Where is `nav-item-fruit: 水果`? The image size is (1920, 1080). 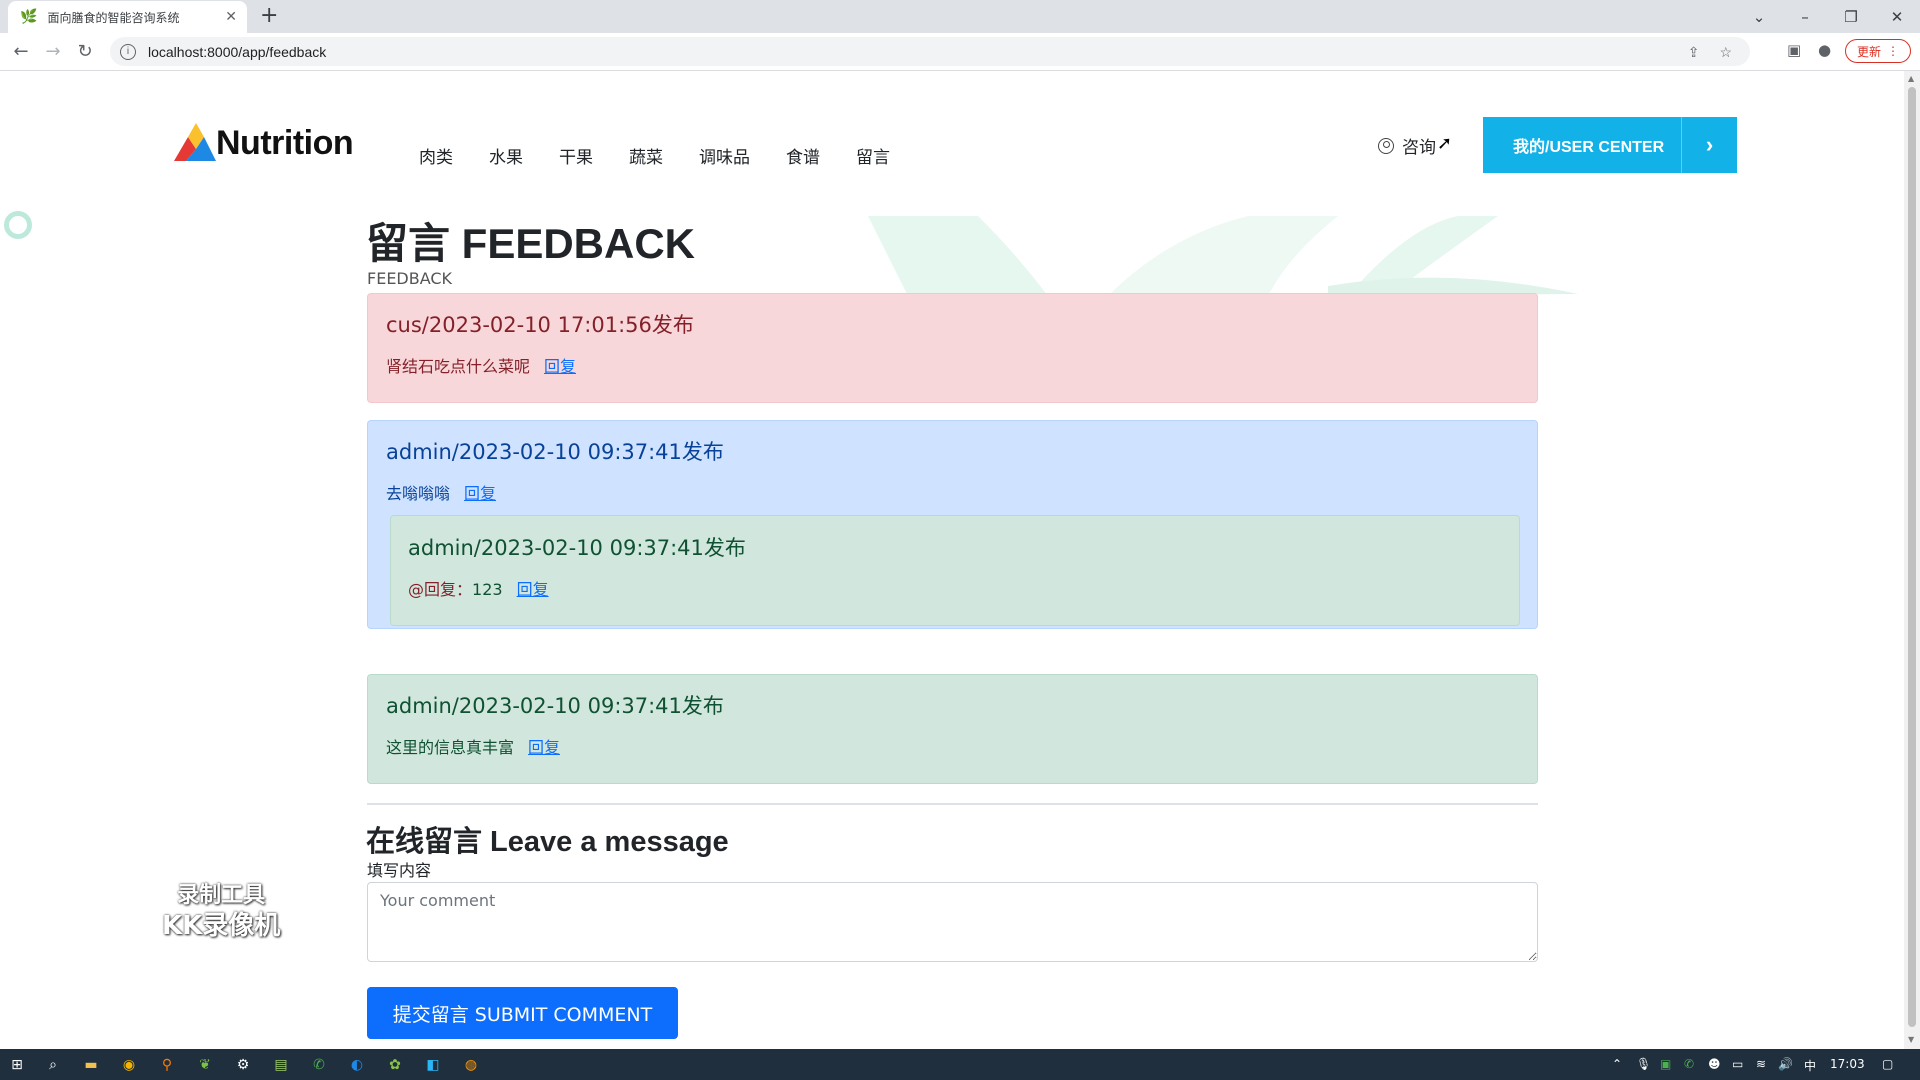 nav-item-fruit: 水果 is located at coordinates (506, 155).